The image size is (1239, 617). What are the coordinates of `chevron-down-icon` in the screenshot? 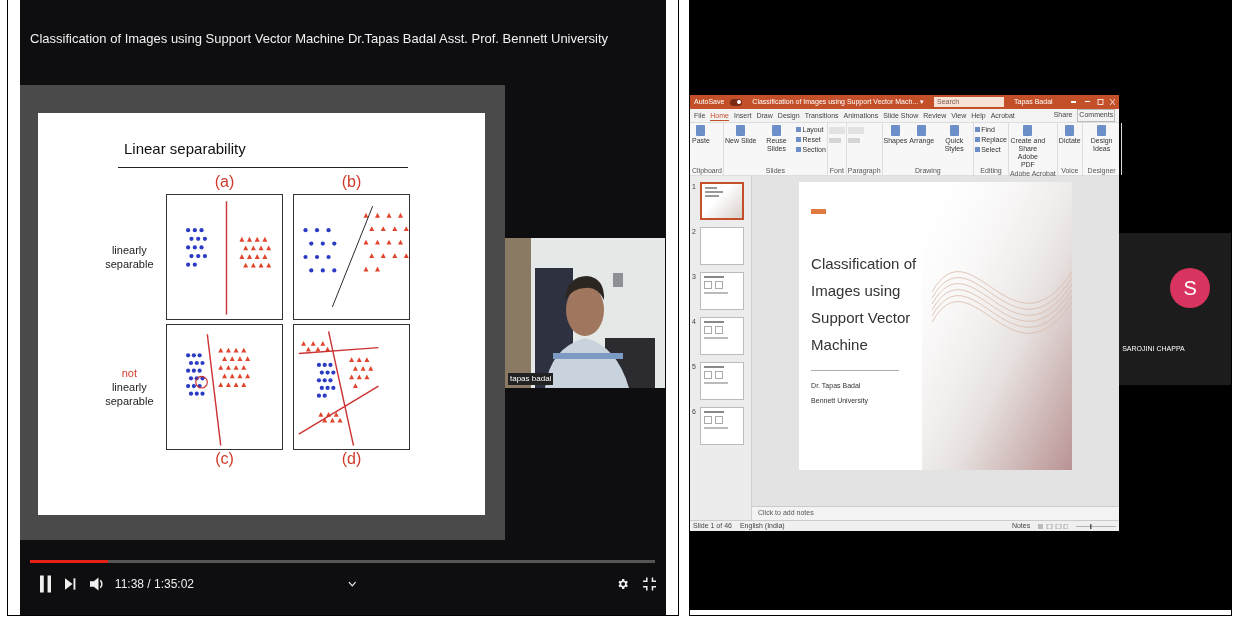 It's located at (352, 584).